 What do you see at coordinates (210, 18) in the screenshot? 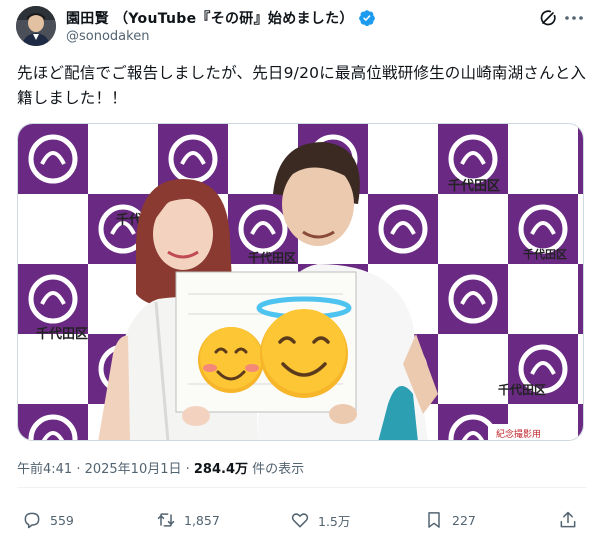
I see `author-display-name: 園田賢 （YouTube『その研』始めました）` at bounding box center [210, 18].